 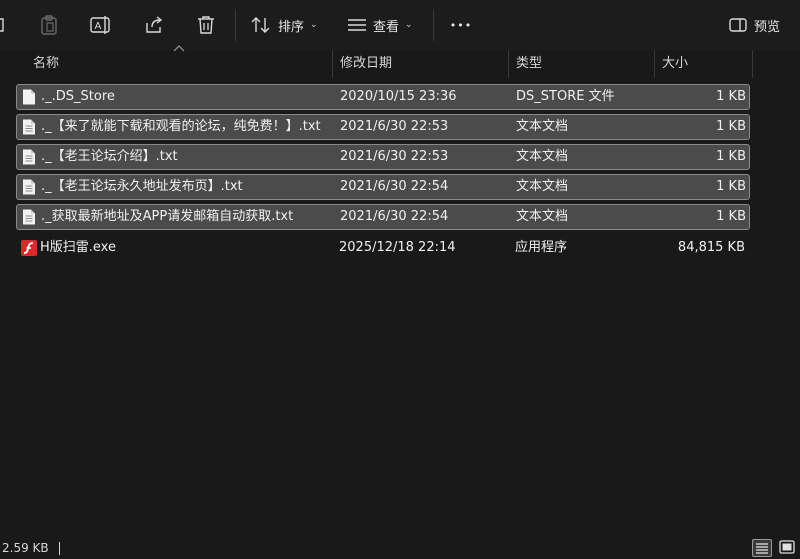 What do you see at coordinates (675, 64) in the screenshot?
I see `column-size: 大小` at bounding box center [675, 64].